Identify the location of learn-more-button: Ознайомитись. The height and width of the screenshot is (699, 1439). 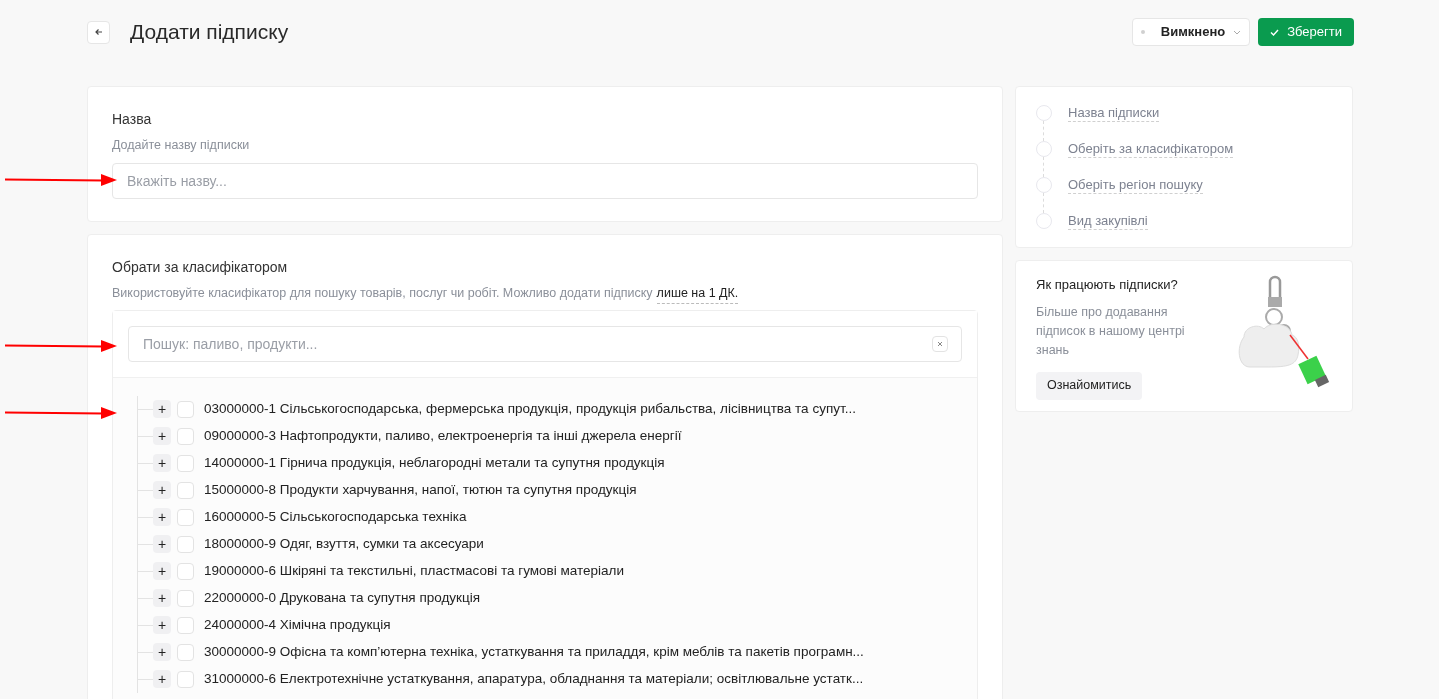
(1089, 385).